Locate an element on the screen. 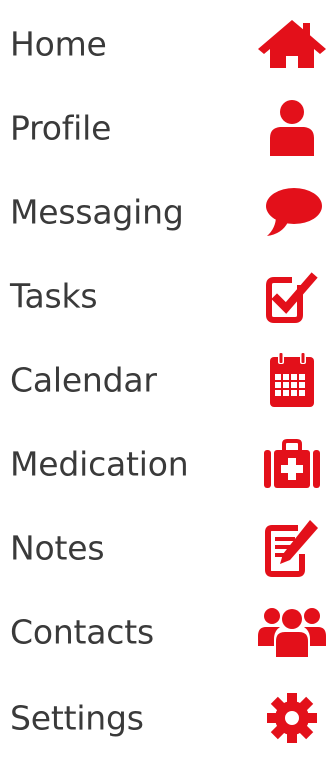 Image resolution: width=331 pixels, height=774 pixels. menu-item-label: Settings is located at coordinates (77, 718).